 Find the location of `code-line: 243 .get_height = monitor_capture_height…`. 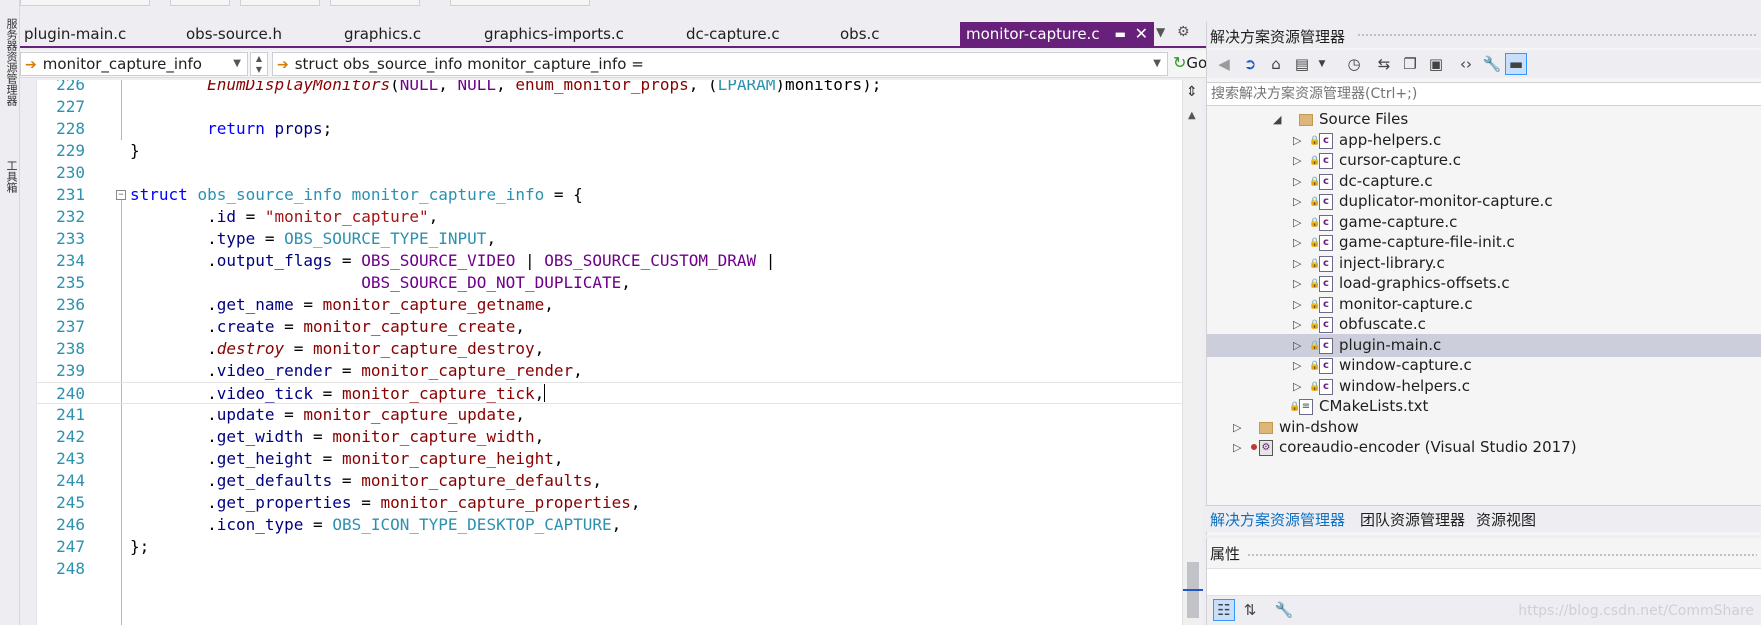

code-line: 243 .get_height = monitor_capture_height… is located at coordinates (609, 459).